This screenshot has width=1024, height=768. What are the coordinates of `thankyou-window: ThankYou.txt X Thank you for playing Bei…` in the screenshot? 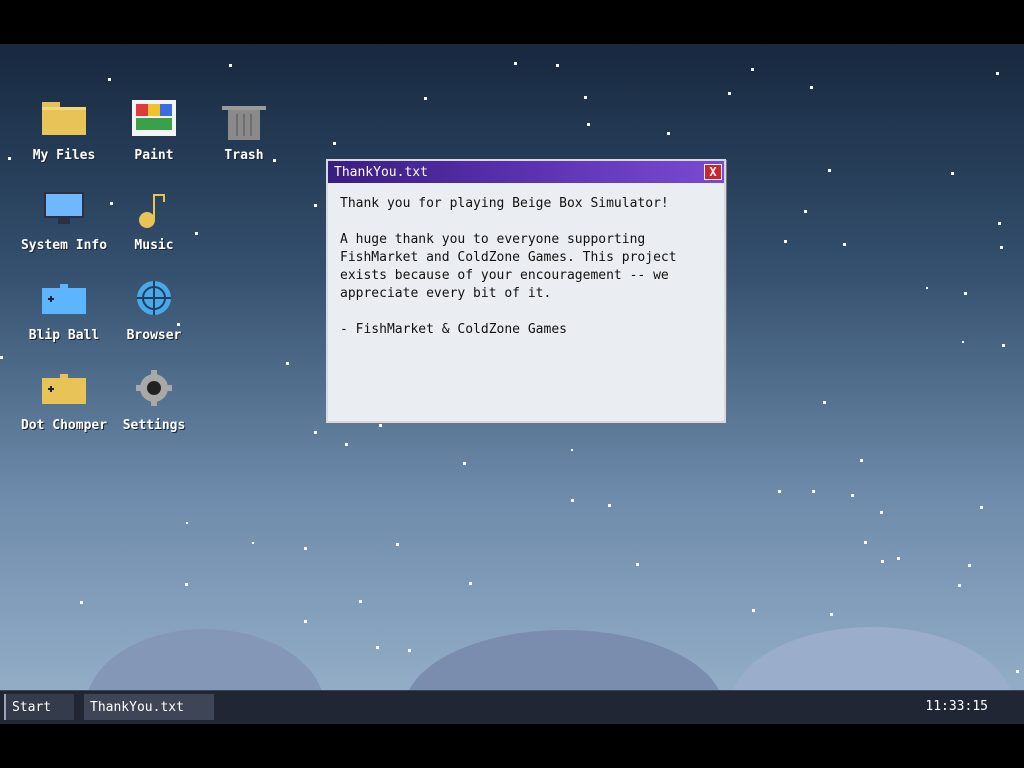 It's located at (526, 291).